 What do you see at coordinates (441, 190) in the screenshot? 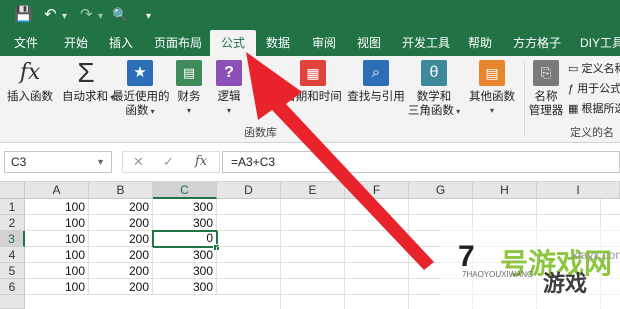
I see `column-header-g: G` at bounding box center [441, 190].